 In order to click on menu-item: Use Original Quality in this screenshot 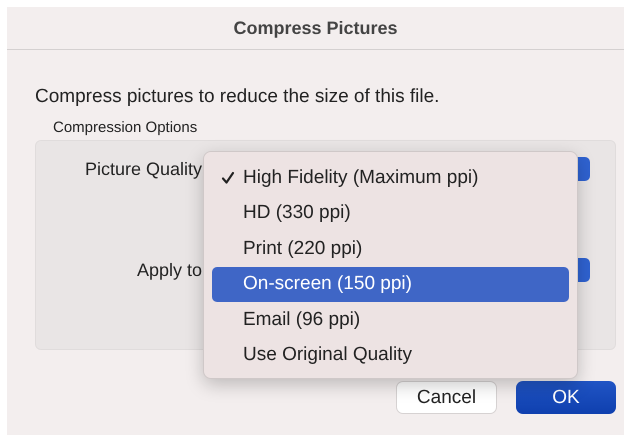, I will do `click(390, 355)`.